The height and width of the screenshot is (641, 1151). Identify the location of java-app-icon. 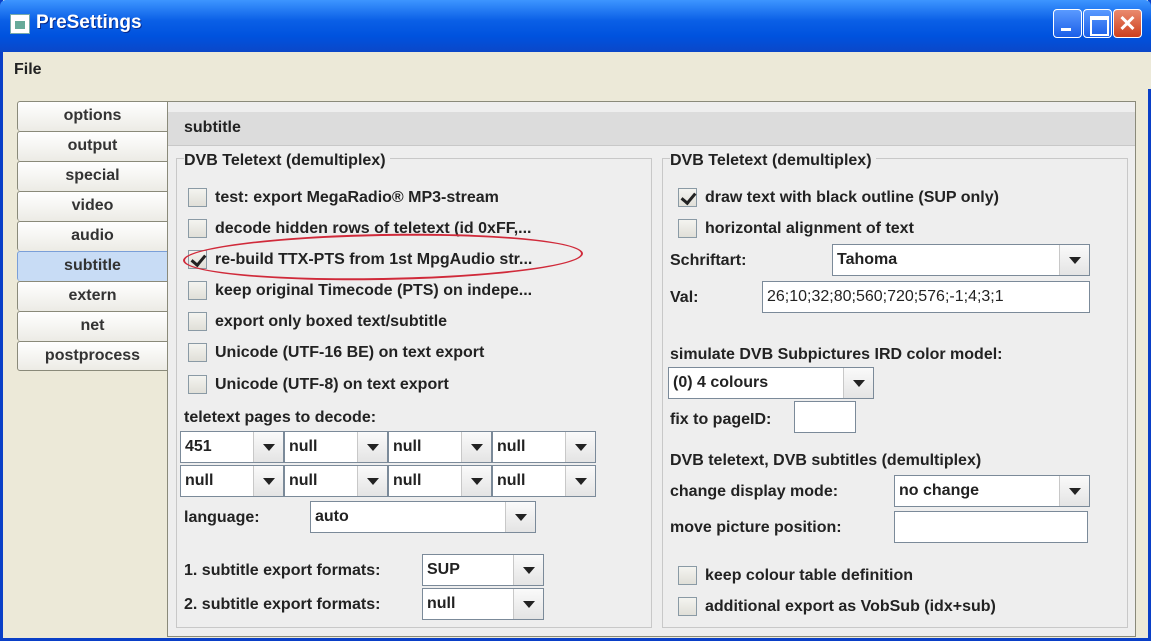
(20, 24).